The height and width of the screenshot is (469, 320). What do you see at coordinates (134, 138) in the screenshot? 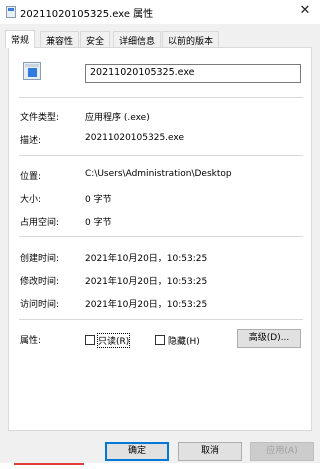
I see `description-value: 20211020105325.exe` at bounding box center [134, 138].